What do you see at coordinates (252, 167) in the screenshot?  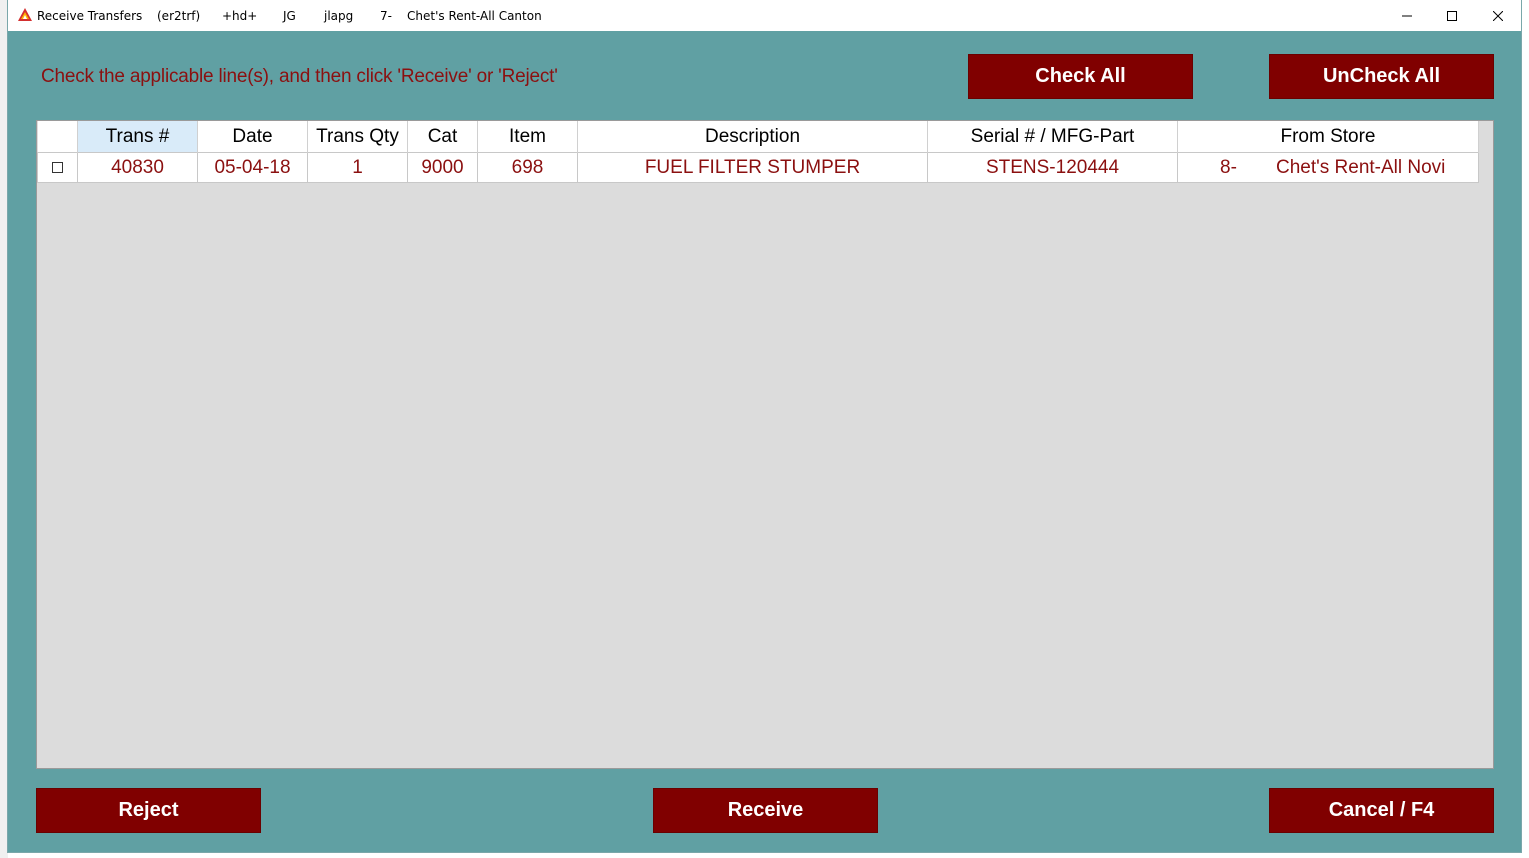 I see `cell-date: 05-04-18` at bounding box center [252, 167].